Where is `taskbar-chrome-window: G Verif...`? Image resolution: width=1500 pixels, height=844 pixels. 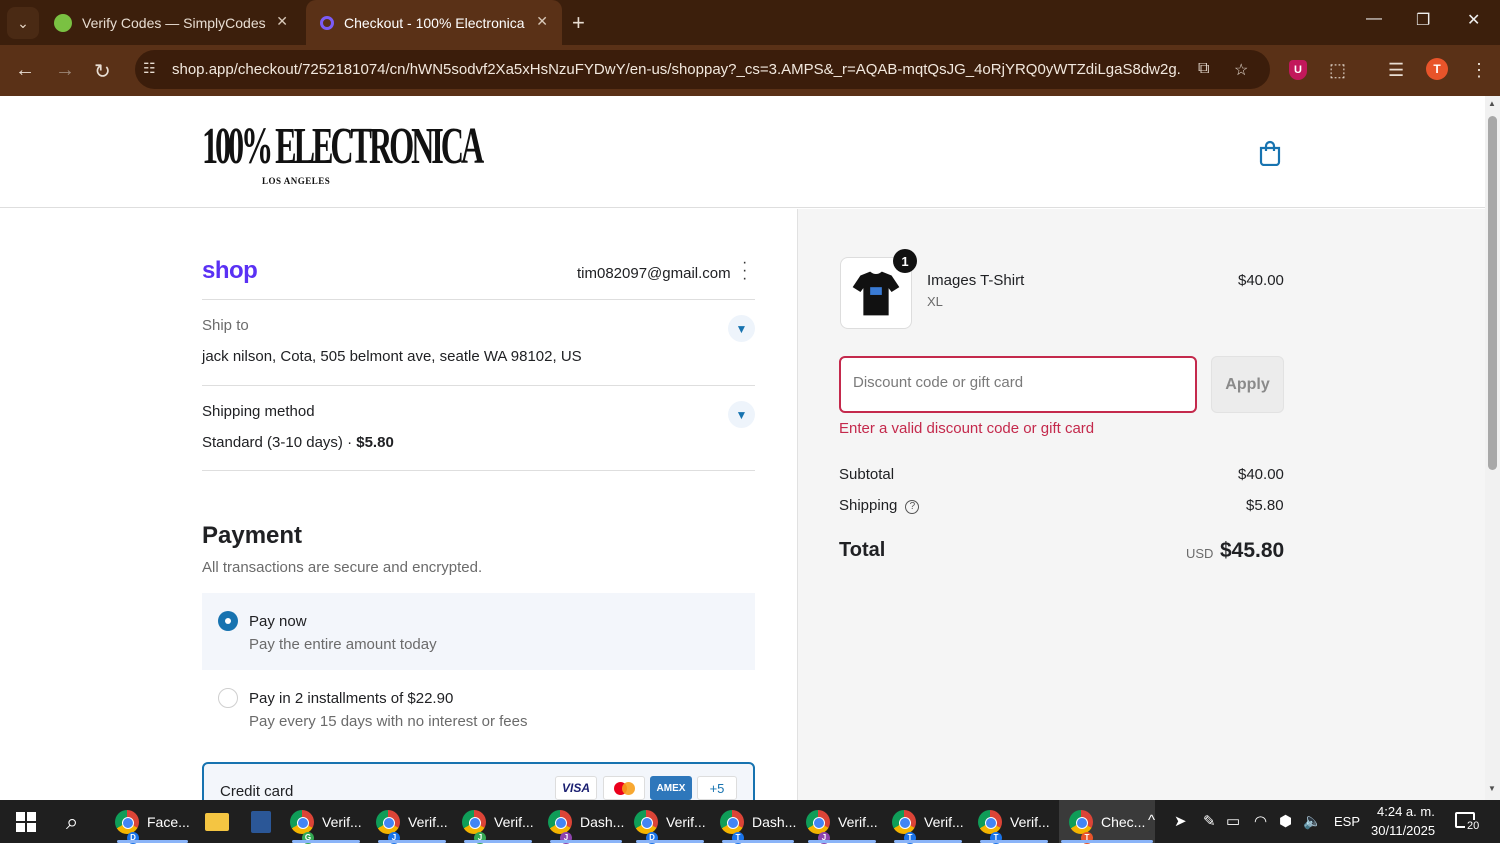
taskbar-chrome-window: G Verif... is located at coordinates (326, 822).